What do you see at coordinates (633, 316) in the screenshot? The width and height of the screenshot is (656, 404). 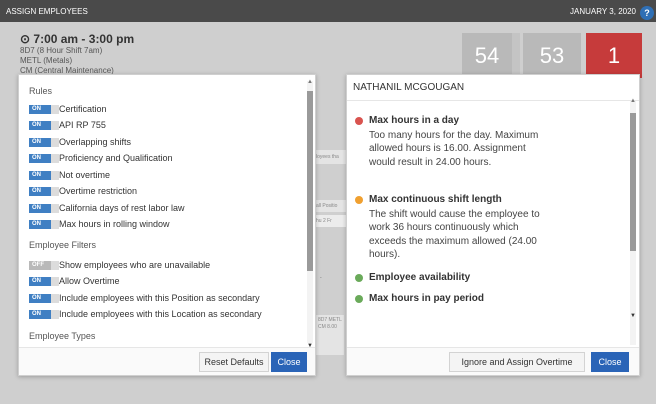 I see `scroll-down-icon: ▼` at bounding box center [633, 316].